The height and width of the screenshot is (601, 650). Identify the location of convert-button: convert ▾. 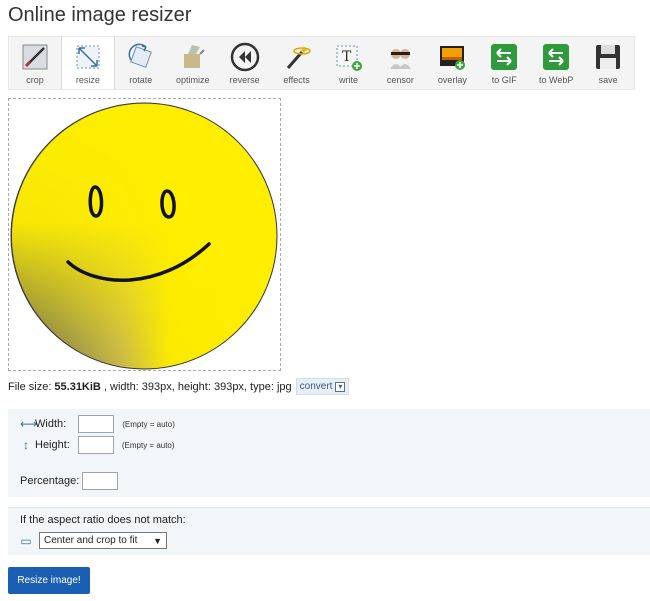
(322, 386).